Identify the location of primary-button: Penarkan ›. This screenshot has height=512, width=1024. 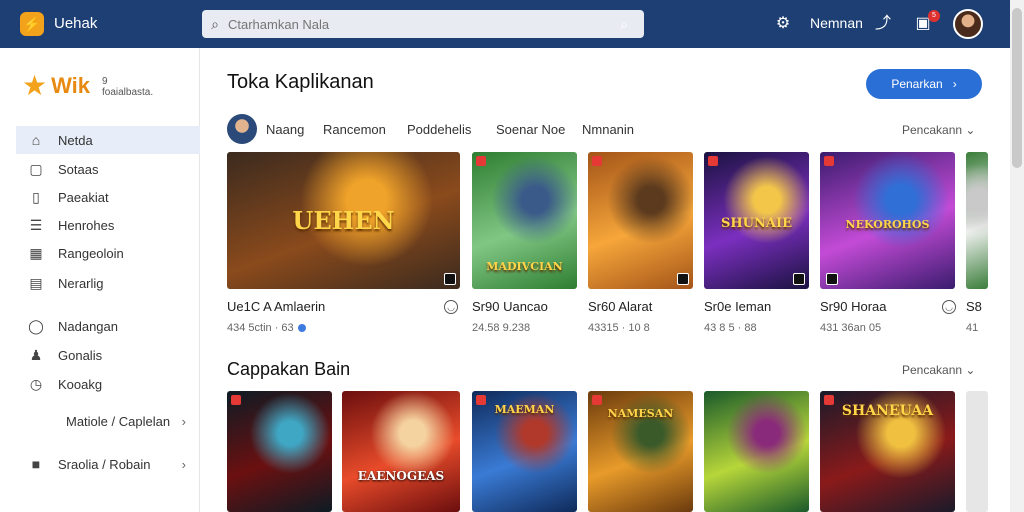
(924, 84).